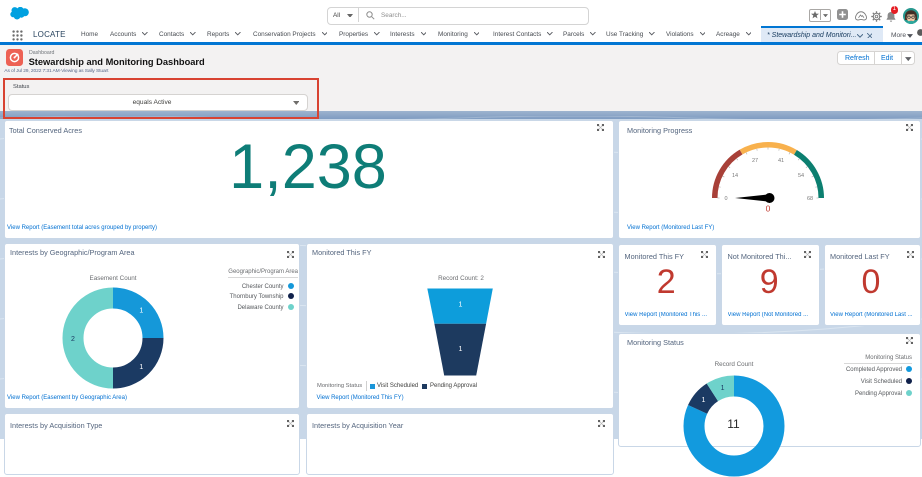 Image resolution: width=922 pixels, height=477 pixels. What do you see at coordinates (801, 176) in the screenshot?
I see `svg-text: 54` at bounding box center [801, 176].